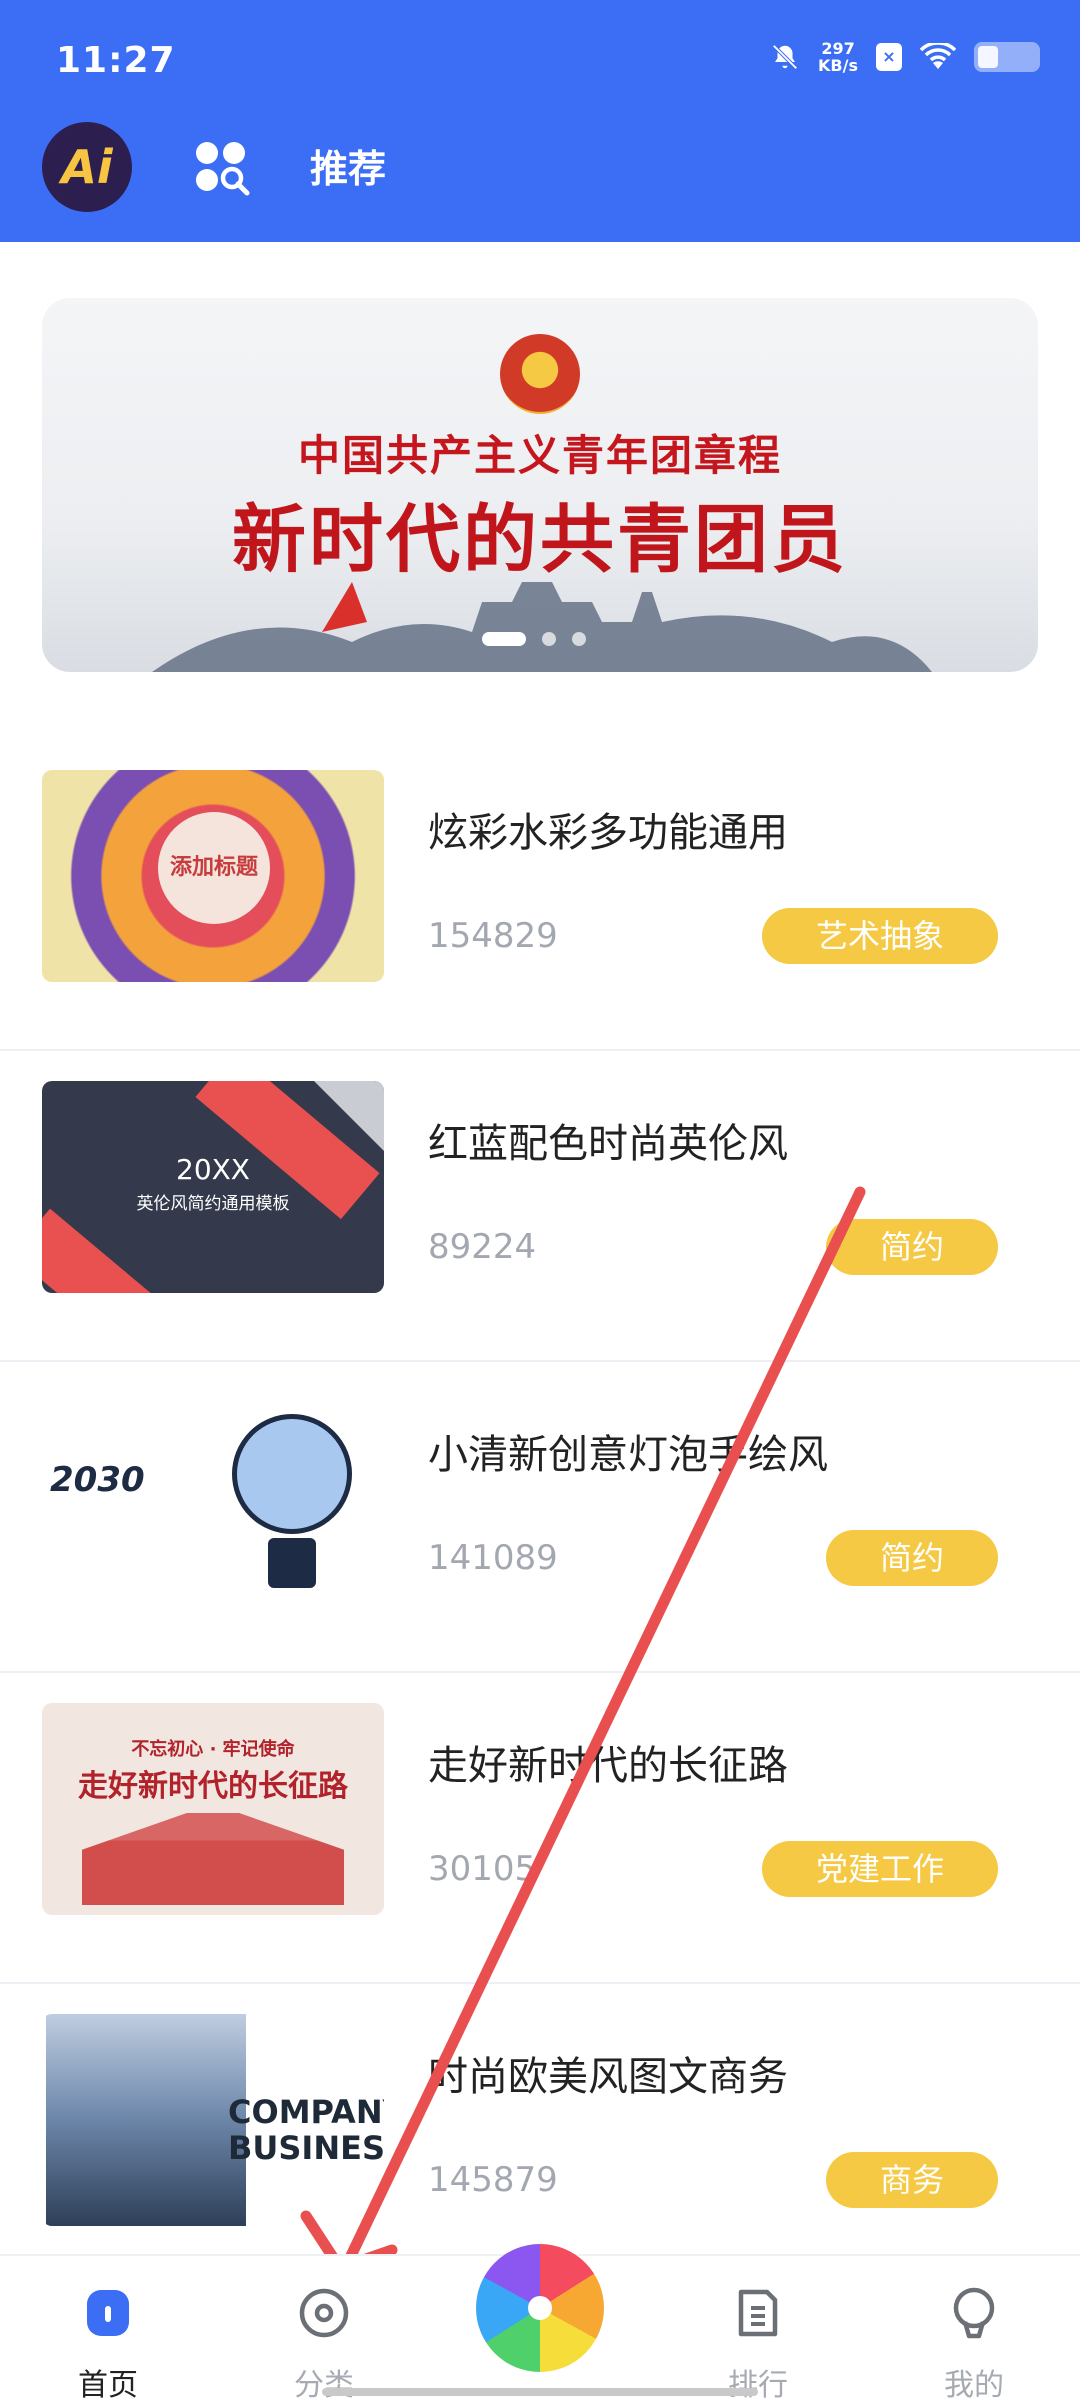 This screenshot has width=1080, height=2408. Describe the element at coordinates (292, 1563) in the screenshot. I see `lightbulb-base-icon` at that location.